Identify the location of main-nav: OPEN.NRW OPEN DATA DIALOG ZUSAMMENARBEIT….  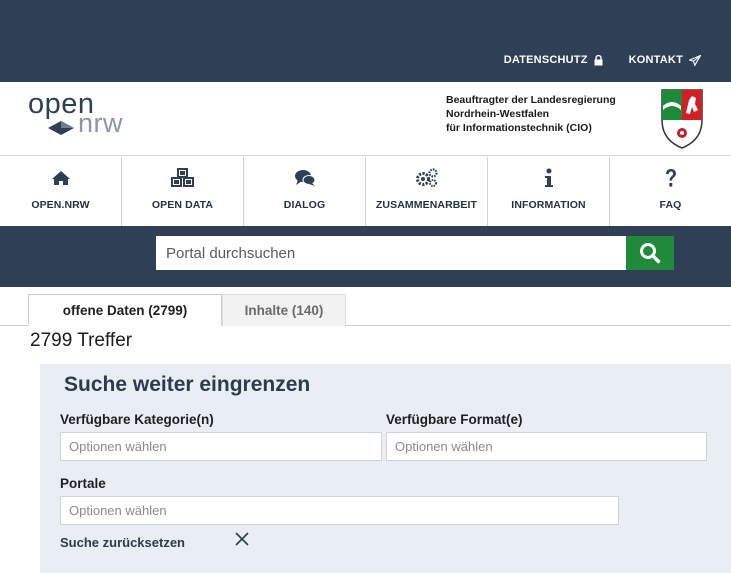
(365, 191).